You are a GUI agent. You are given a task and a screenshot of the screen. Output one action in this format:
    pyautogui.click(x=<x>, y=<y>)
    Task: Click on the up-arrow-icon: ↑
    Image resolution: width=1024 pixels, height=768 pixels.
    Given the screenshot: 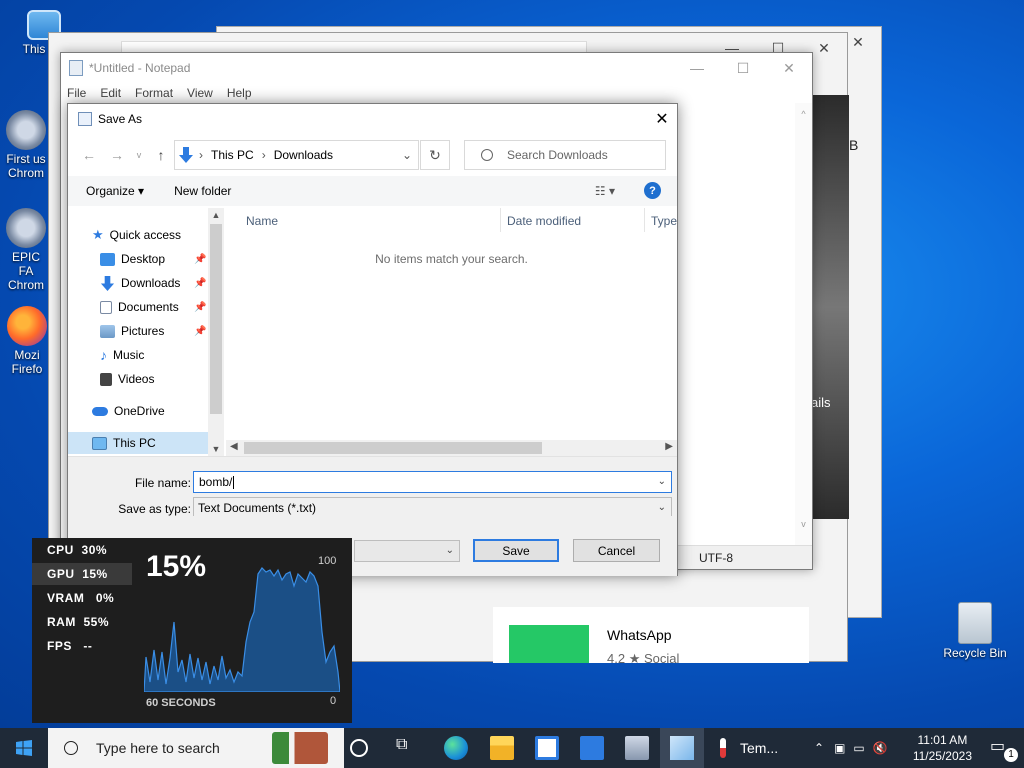 What is the action you would take?
    pyautogui.click(x=161, y=155)
    